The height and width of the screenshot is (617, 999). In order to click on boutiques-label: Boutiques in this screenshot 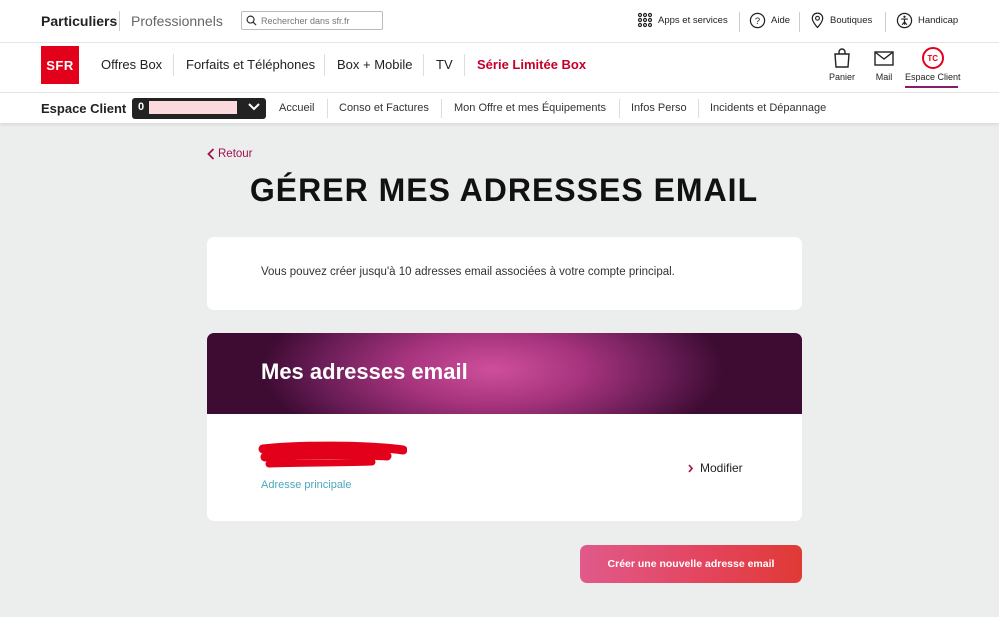, I will do `click(851, 20)`.